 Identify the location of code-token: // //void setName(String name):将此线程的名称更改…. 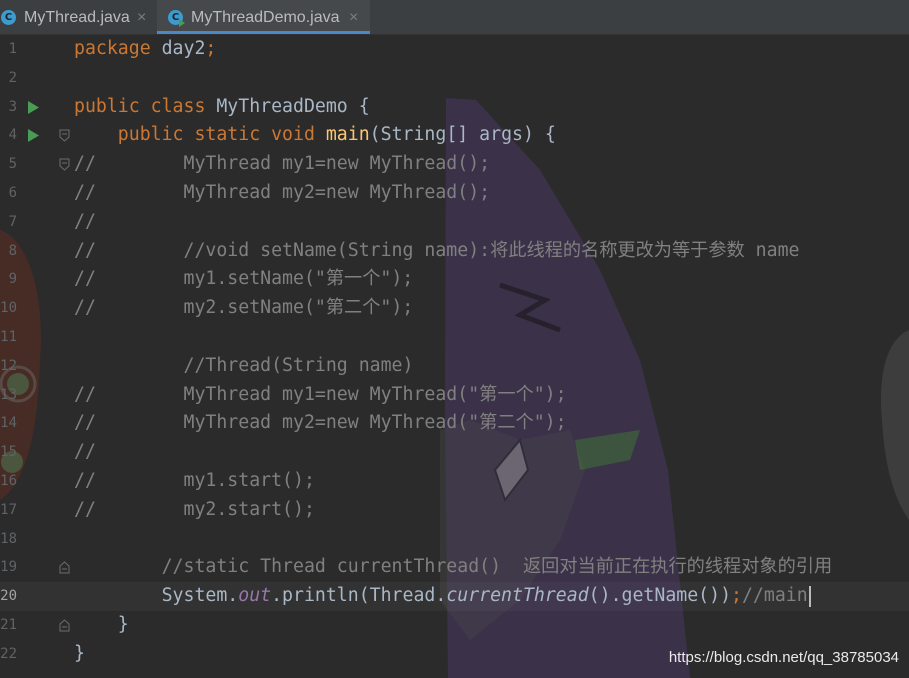
(437, 250).